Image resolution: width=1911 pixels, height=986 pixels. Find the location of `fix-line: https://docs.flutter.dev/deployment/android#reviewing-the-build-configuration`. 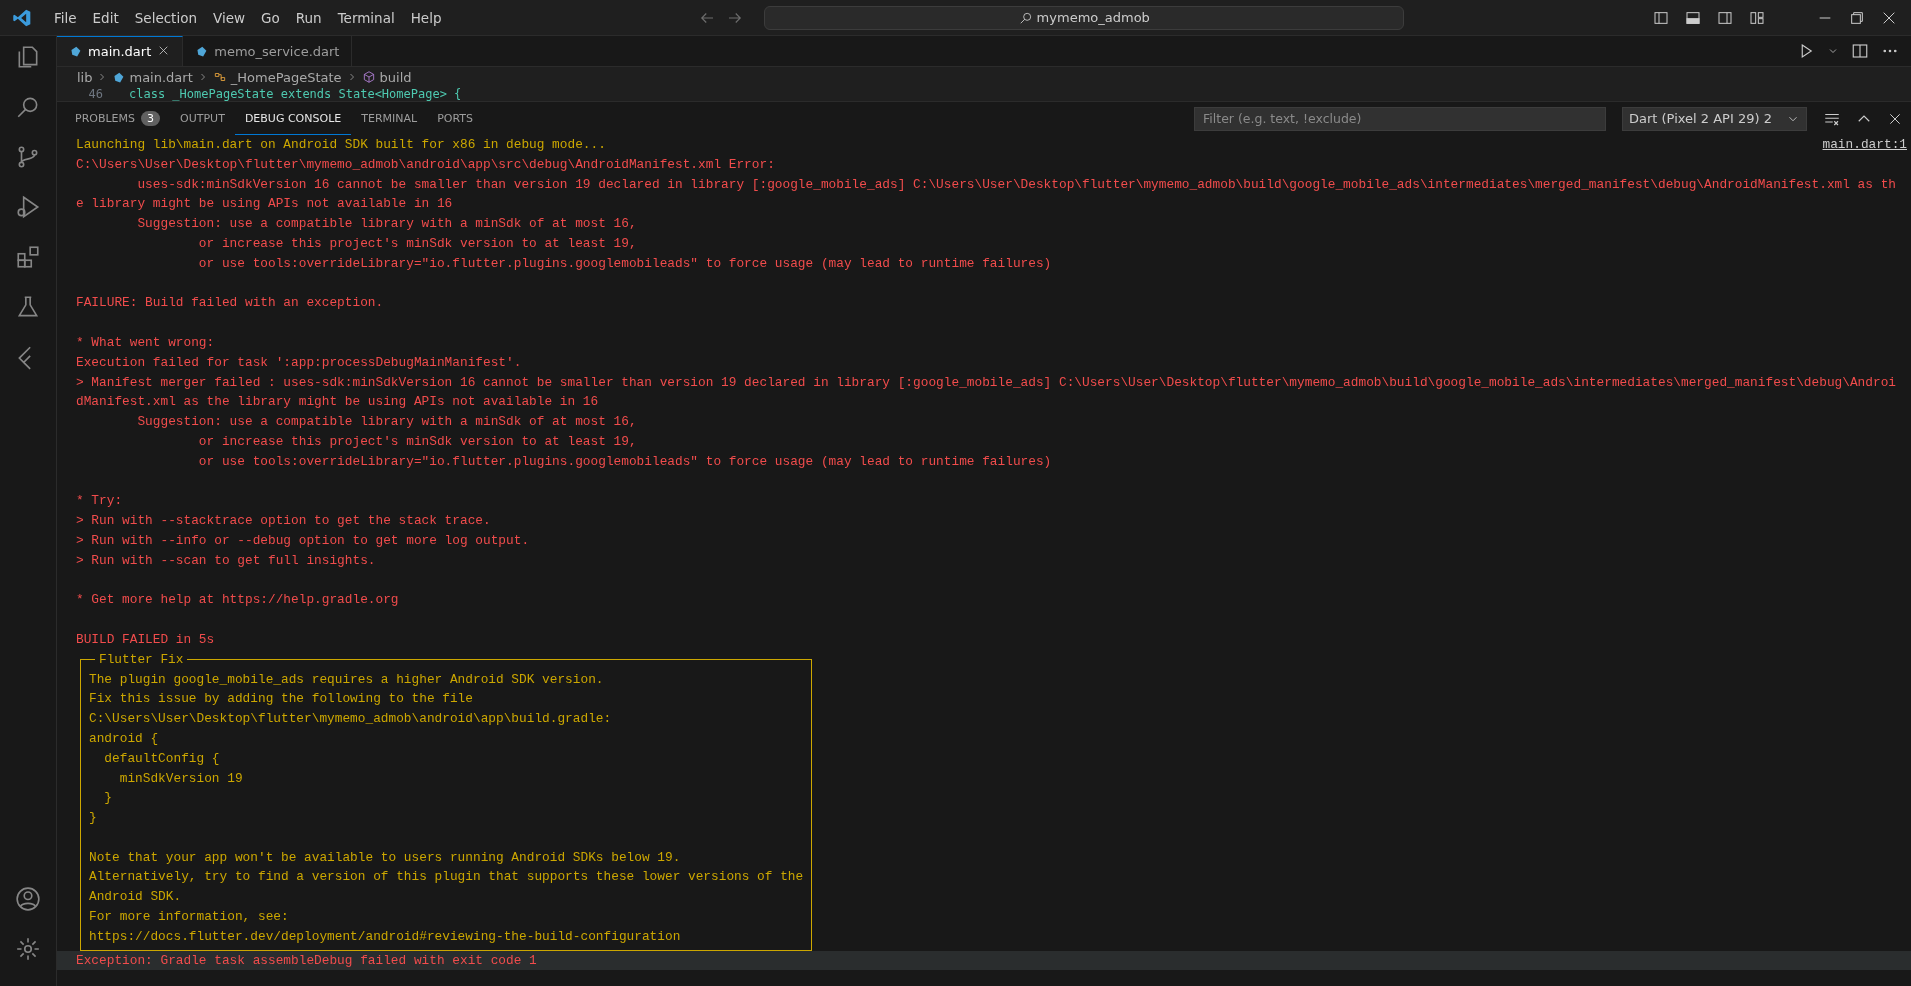

fix-line: https://docs.flutter.dev/deployment/android#reviewing-the-build-configuration is located at coordinates (385, 936).